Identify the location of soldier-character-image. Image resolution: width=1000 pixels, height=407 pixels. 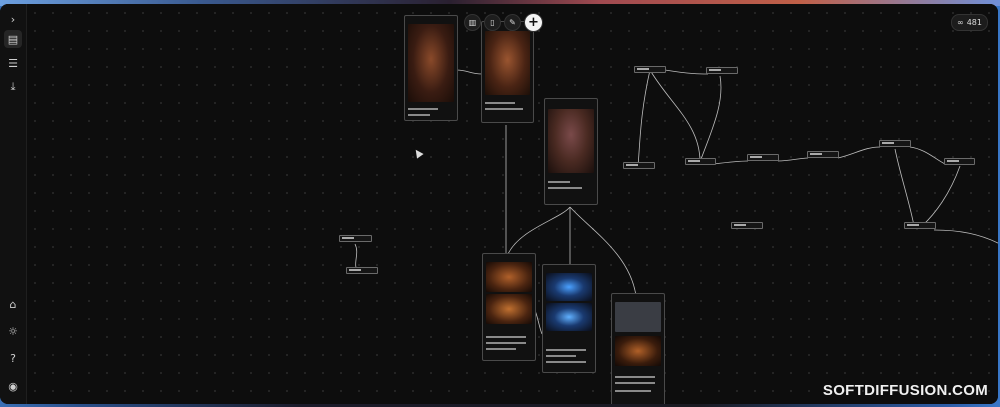
(507, 63).